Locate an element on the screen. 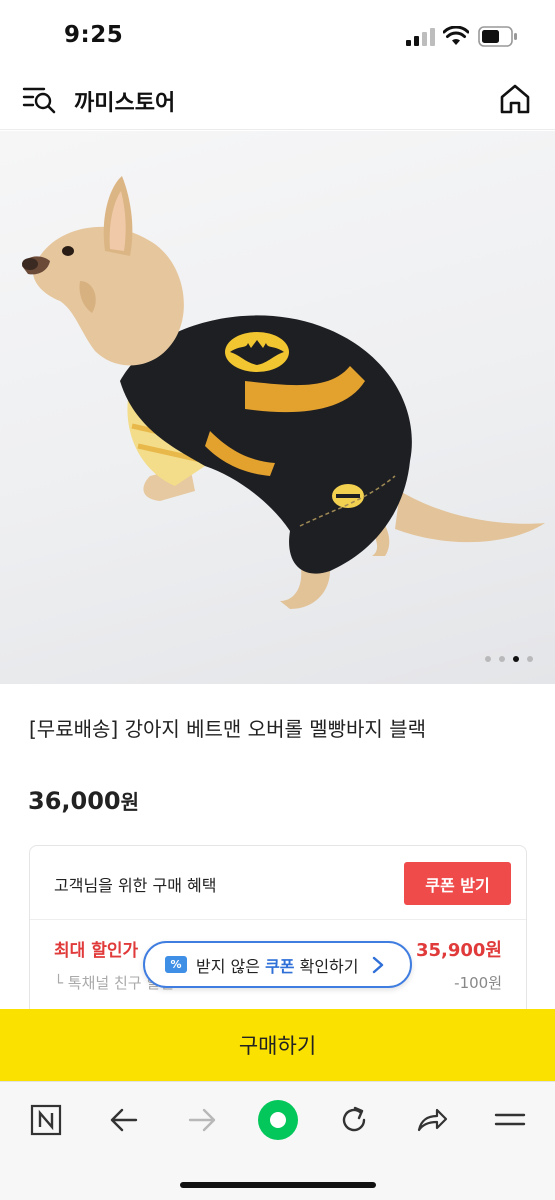 This screenshot has height=1200, width=555. store-name: 까미스토어 is located at coordinates (124, 101).